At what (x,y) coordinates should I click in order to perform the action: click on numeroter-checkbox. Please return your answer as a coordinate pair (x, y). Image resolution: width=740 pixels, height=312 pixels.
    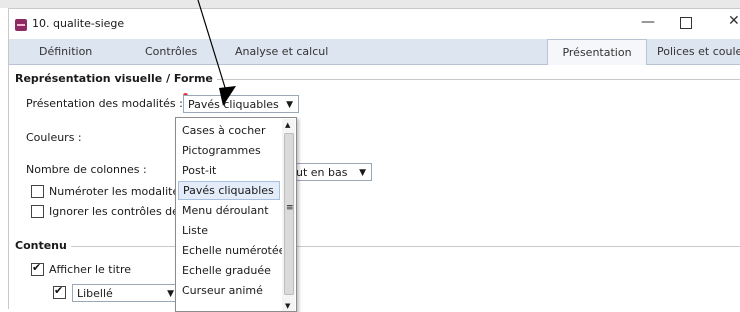
    Looking at the image, I should click on (37, 191).